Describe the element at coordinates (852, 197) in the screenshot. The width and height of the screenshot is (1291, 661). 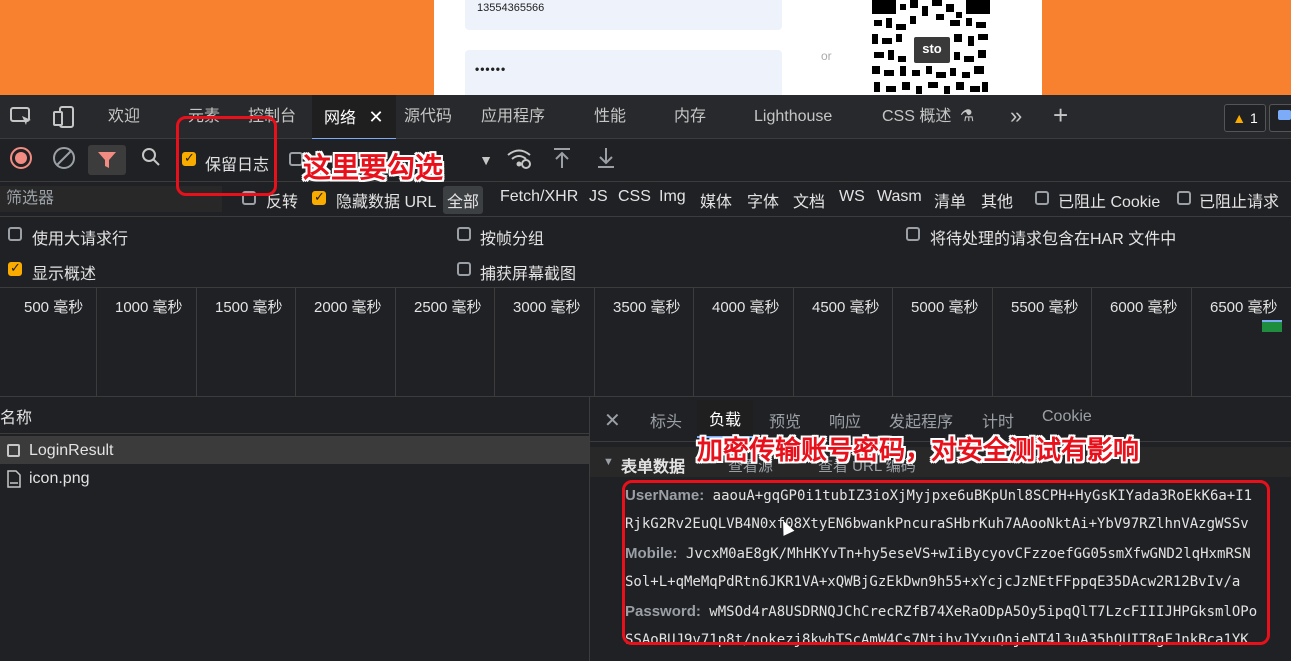
I see `filter-type-ws: WS` at that location.